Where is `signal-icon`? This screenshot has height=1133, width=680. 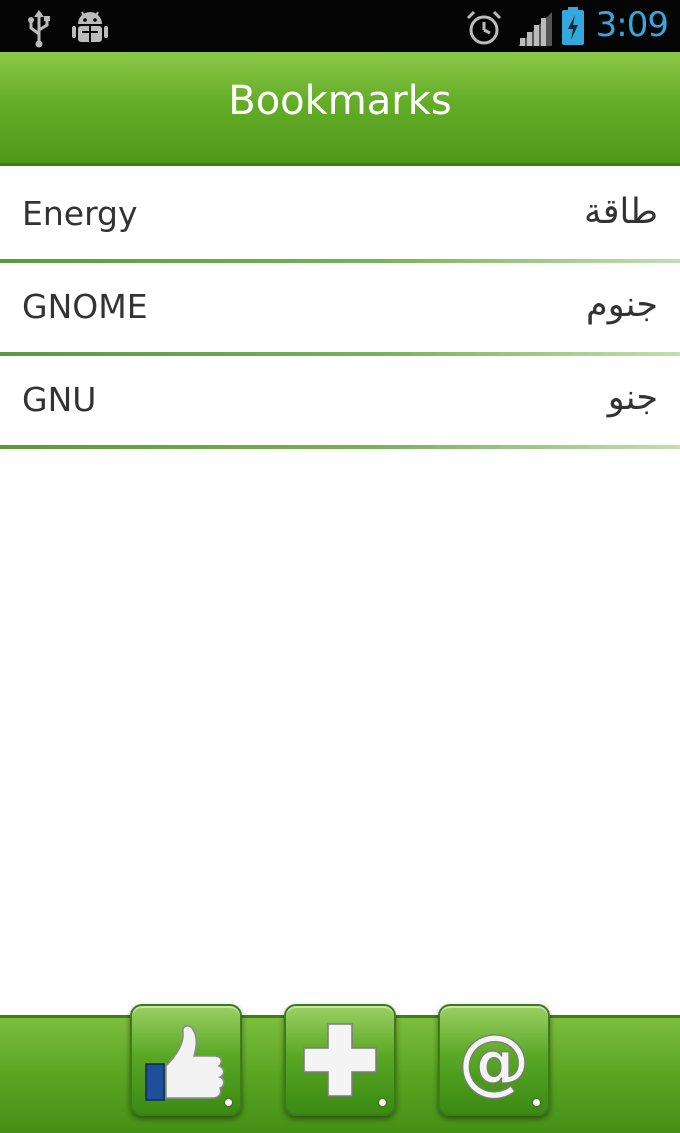 signal-icon is located at coordinates (535, 30).